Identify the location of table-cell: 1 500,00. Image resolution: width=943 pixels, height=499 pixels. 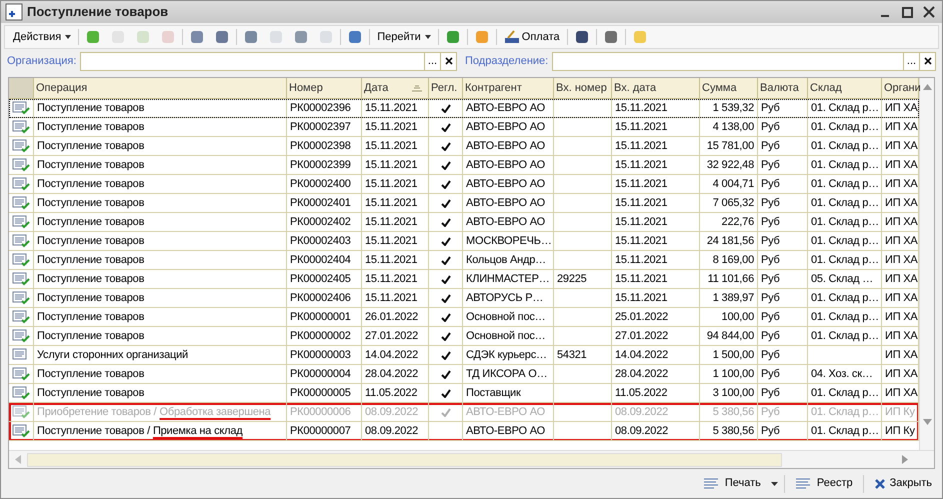
(729, 355).